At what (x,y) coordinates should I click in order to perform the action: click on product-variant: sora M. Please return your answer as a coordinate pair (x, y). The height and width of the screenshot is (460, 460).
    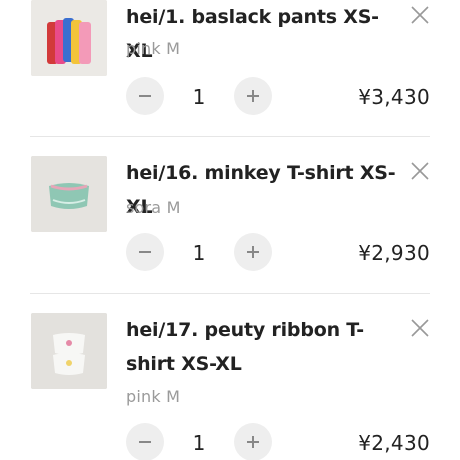
    Looking at the image, I should click on (153, 207).